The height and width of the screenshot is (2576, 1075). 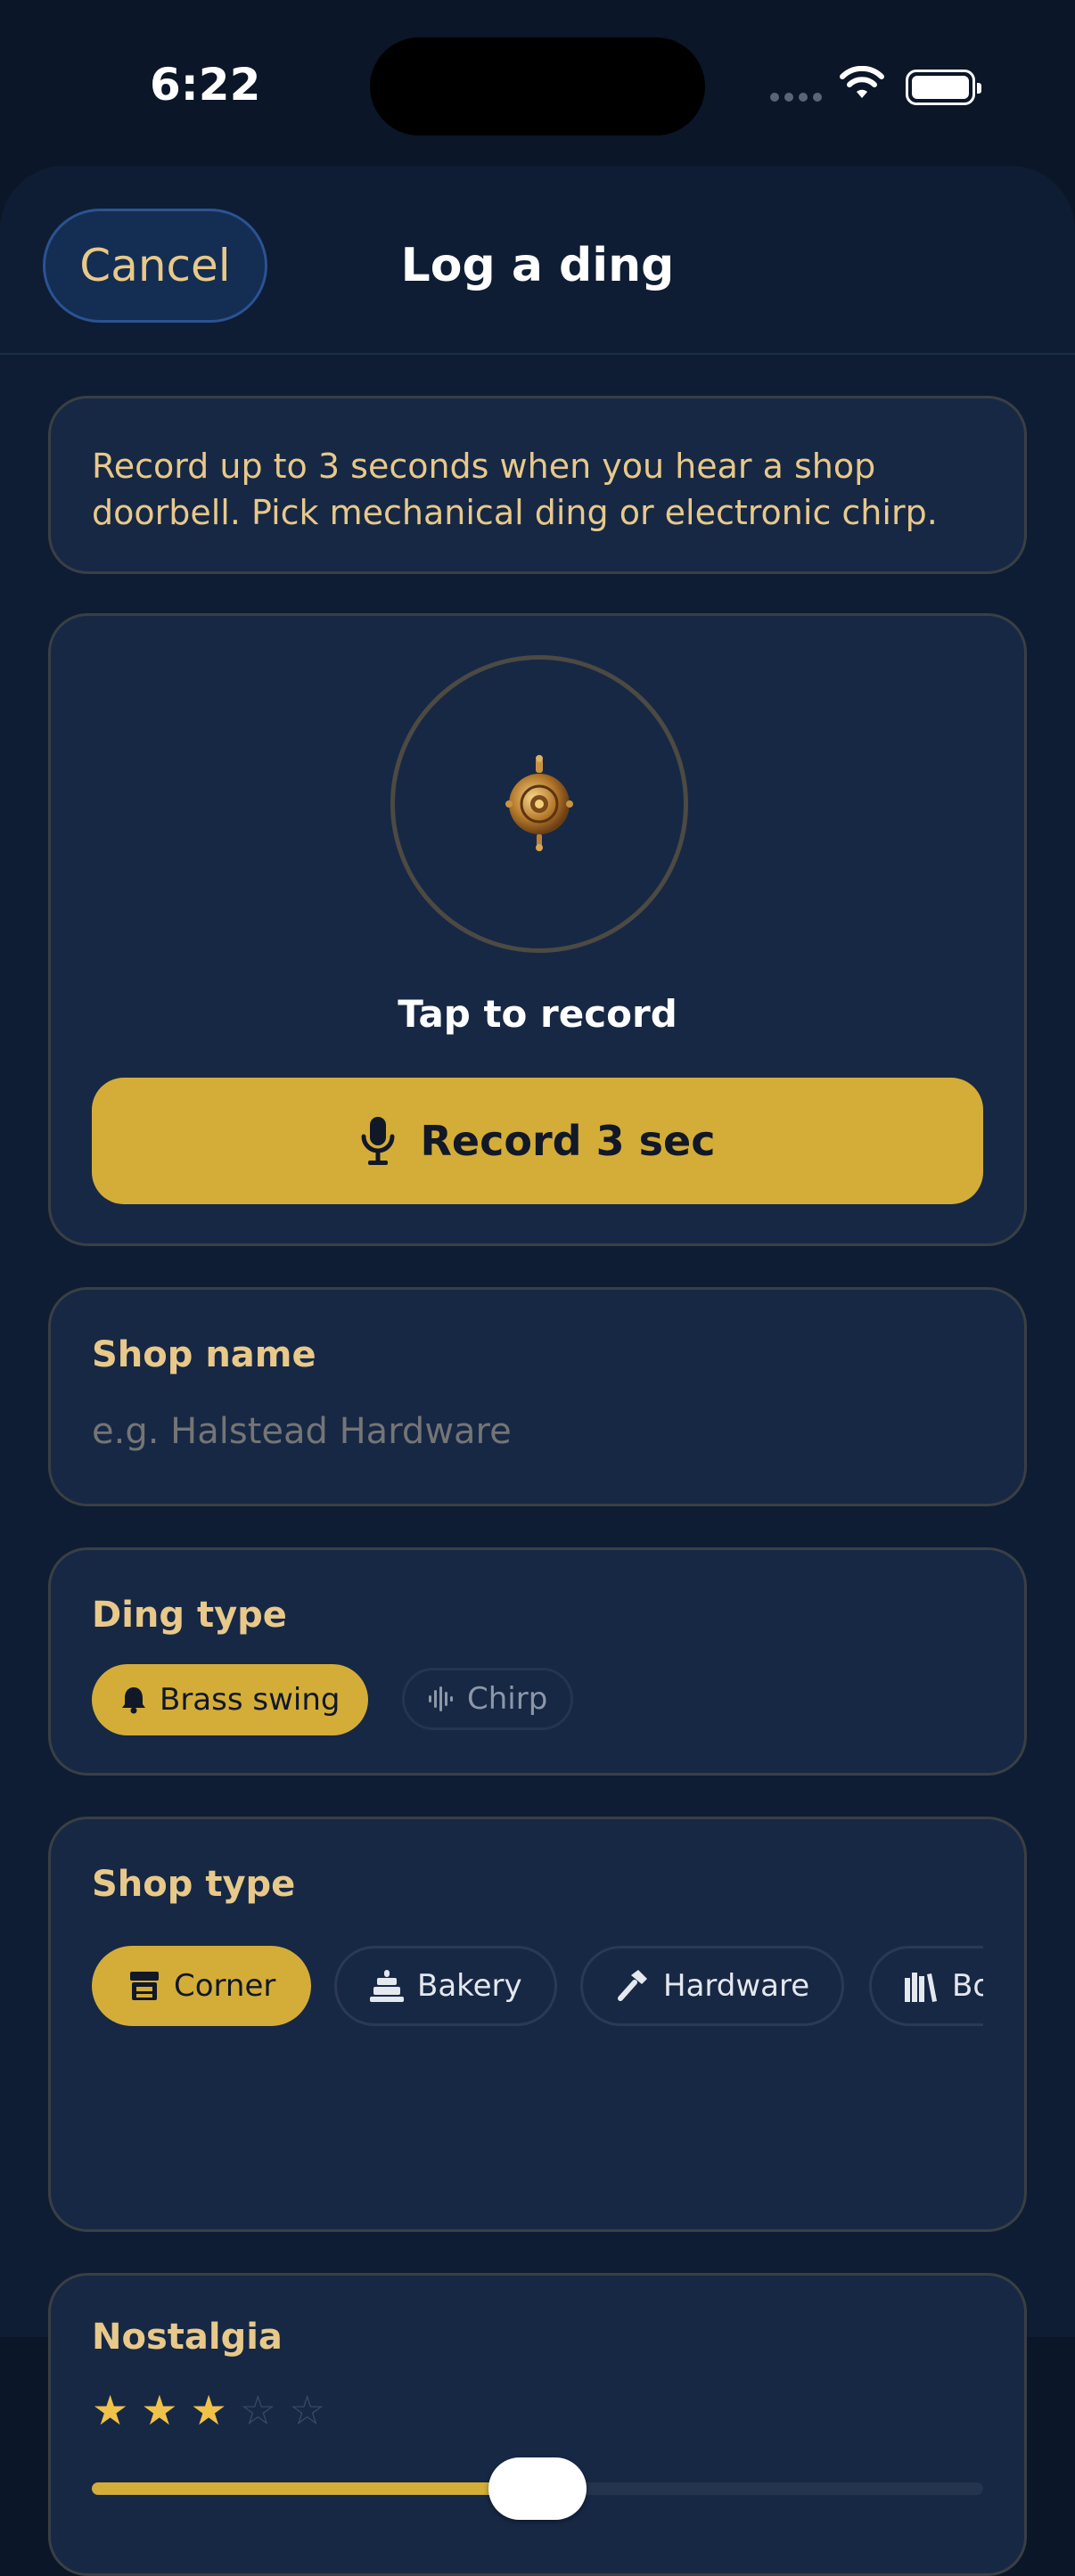 What do you see at coordinates (204, 1355) in the screenshot?
I see `shop-name-label: Shop name` at bounding box center [204, 1355].